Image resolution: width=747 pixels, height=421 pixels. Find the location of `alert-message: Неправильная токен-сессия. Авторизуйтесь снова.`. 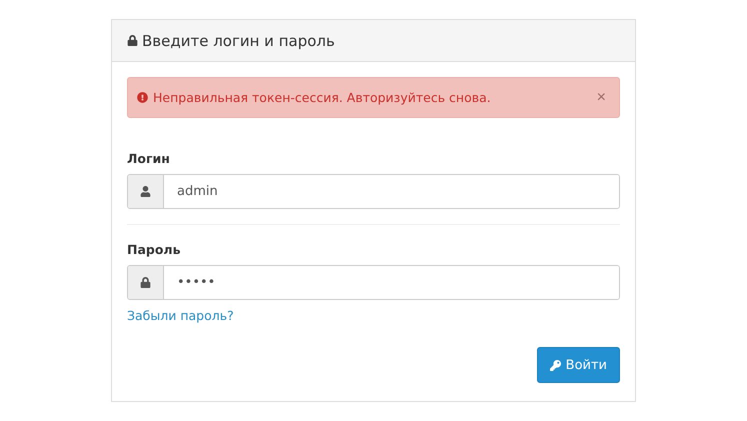

alert-message: Неправильная токен-сессия. Авторизуйтесь снова. is located at coordinates (322, 97).